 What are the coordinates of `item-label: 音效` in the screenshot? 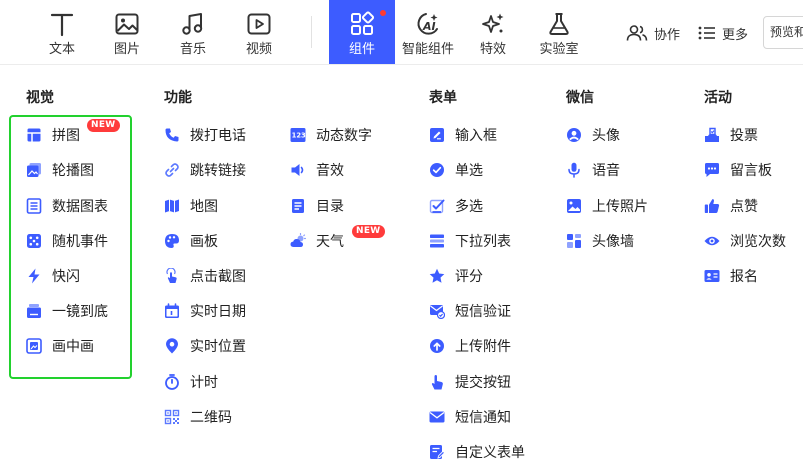 It's located at (330, 171).